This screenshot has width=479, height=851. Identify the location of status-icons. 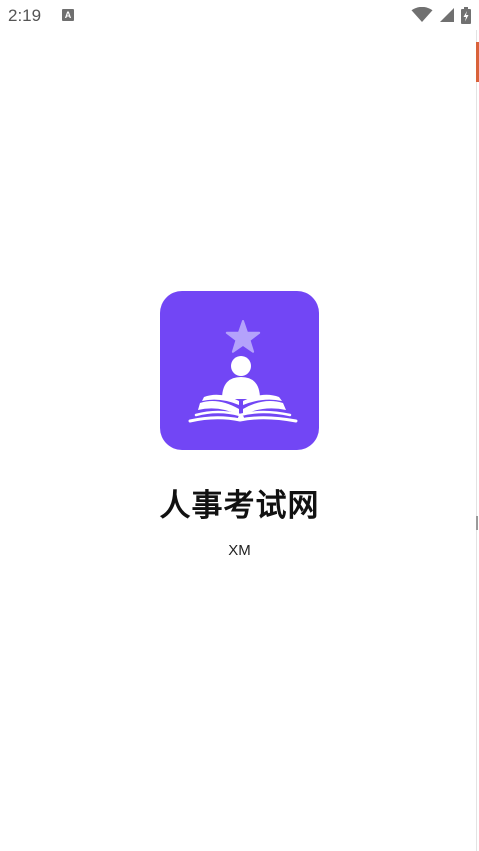
(441, 15).